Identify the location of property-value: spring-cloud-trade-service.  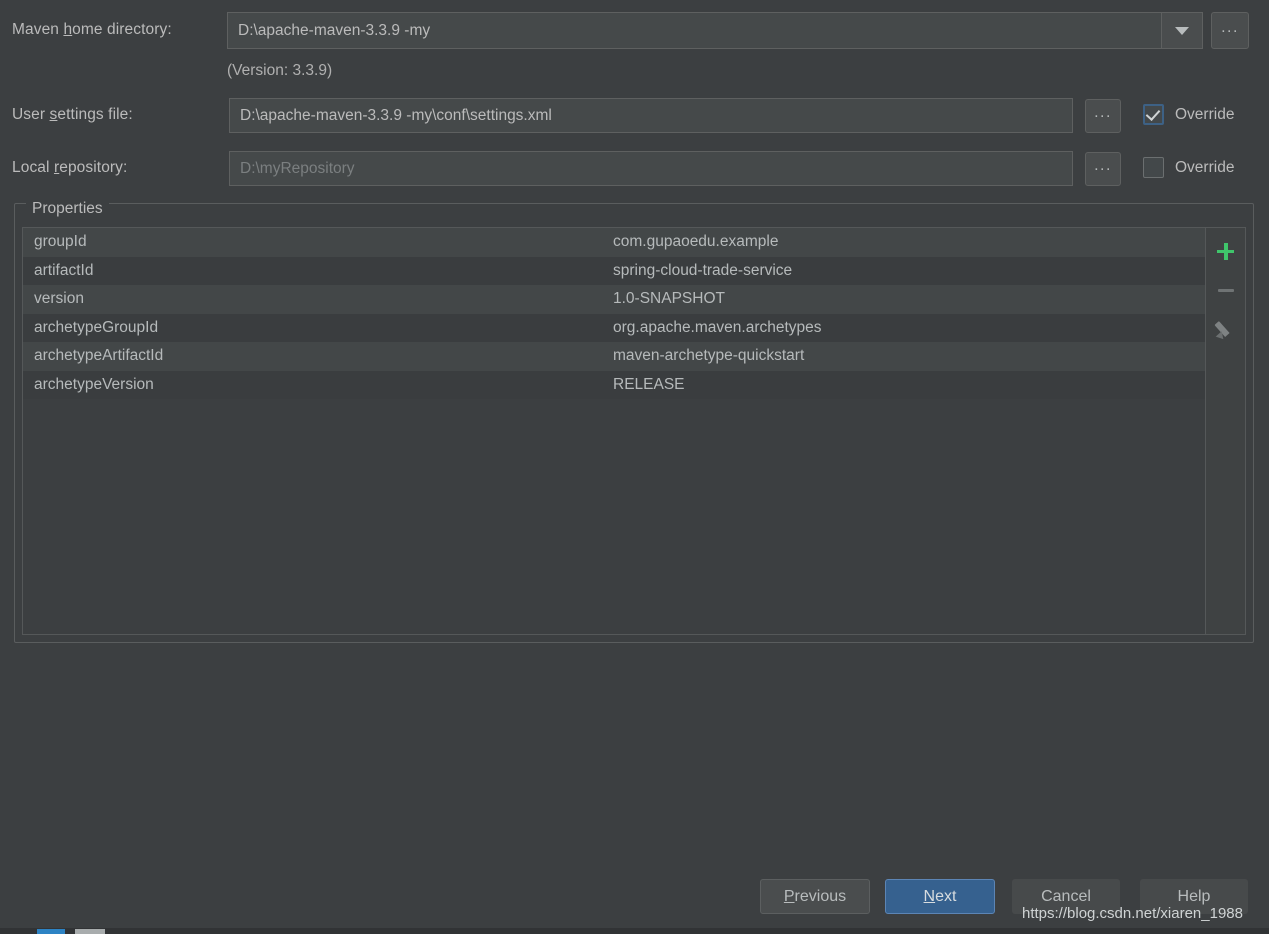
(703, 270).